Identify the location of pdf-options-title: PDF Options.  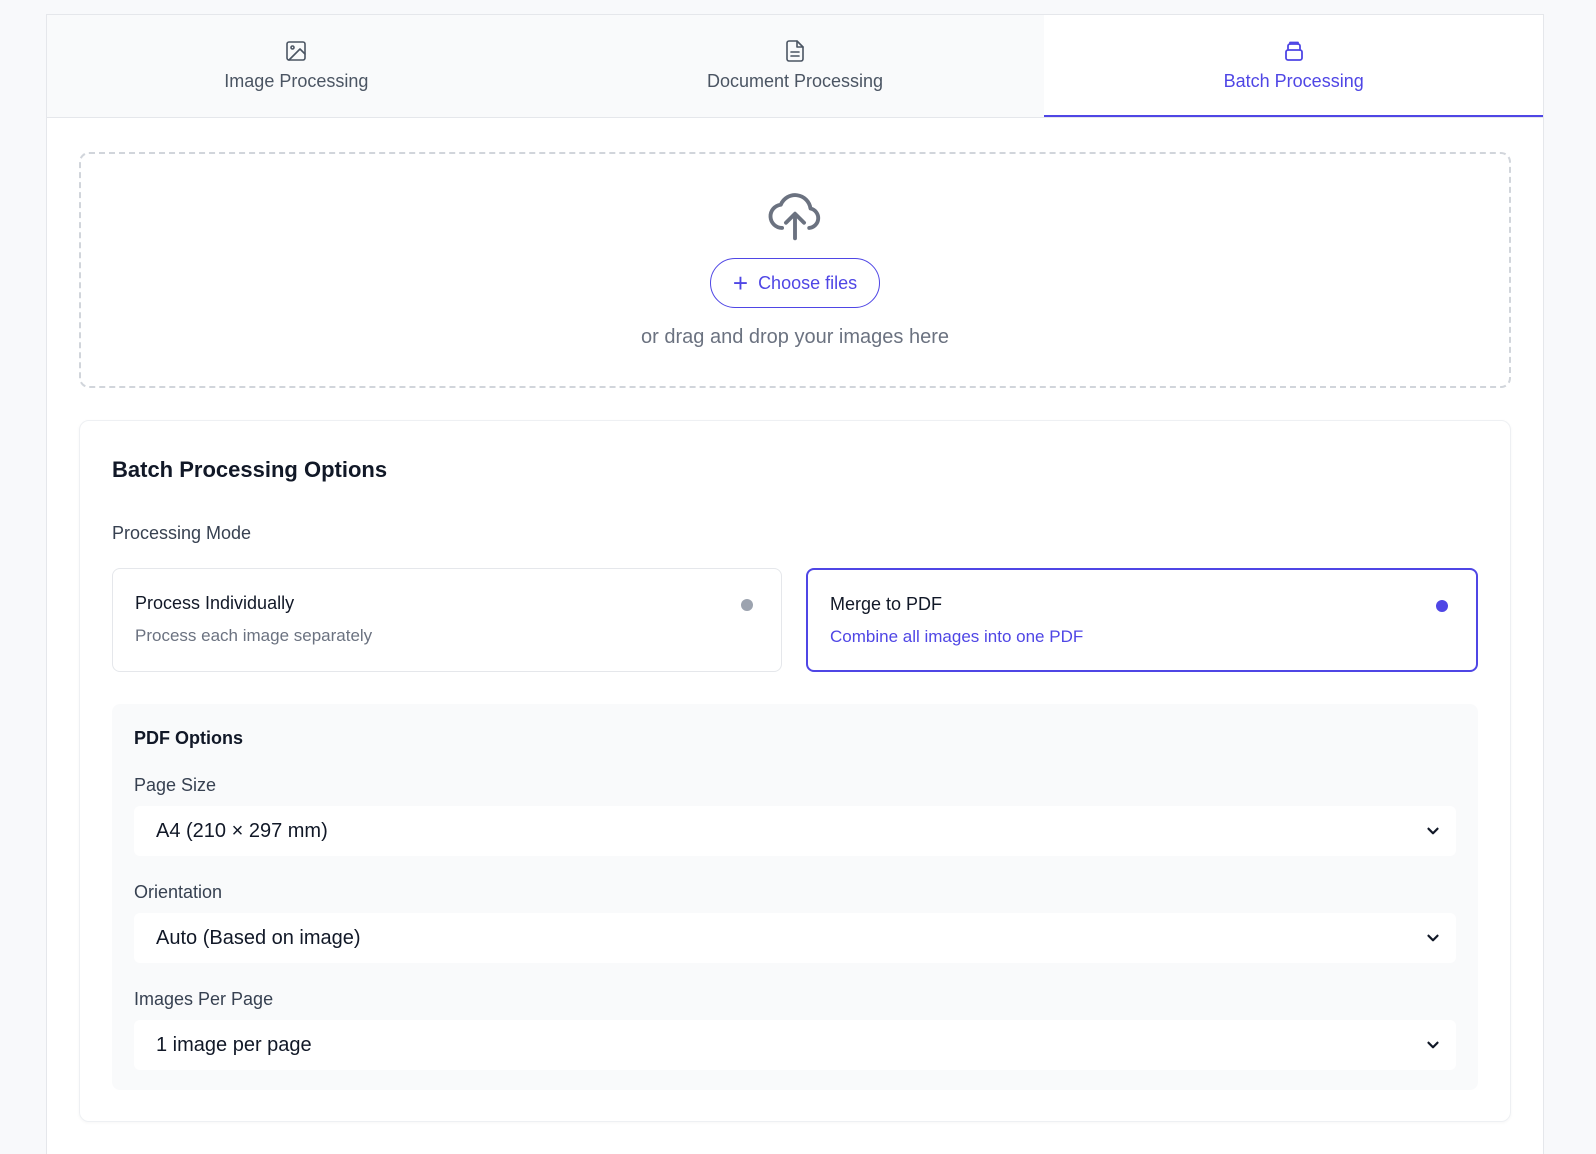
(188, 738).